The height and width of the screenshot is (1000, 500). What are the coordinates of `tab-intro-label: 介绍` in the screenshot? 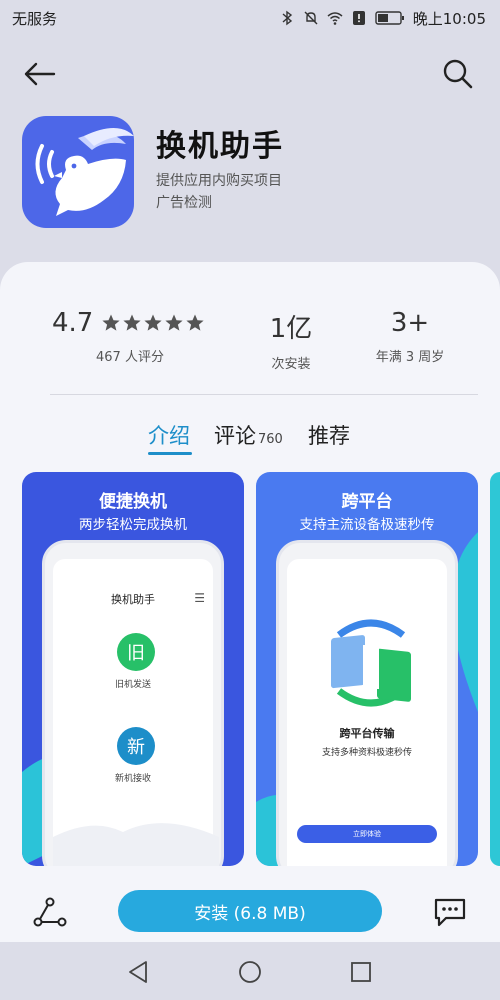 It's located at (169, 436).